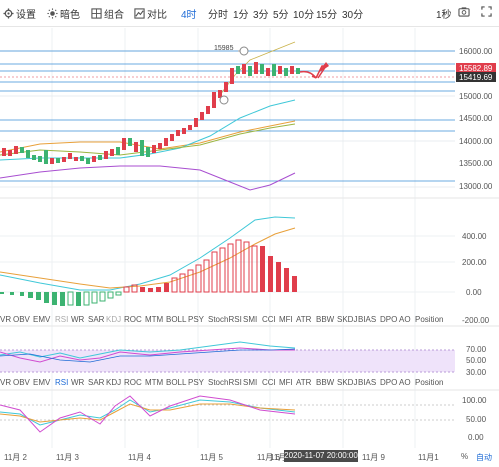 Image resolution: width=499 pixels, height=467 pixels. I want to click on timeframe-3m: 3分, so click(261, 13).